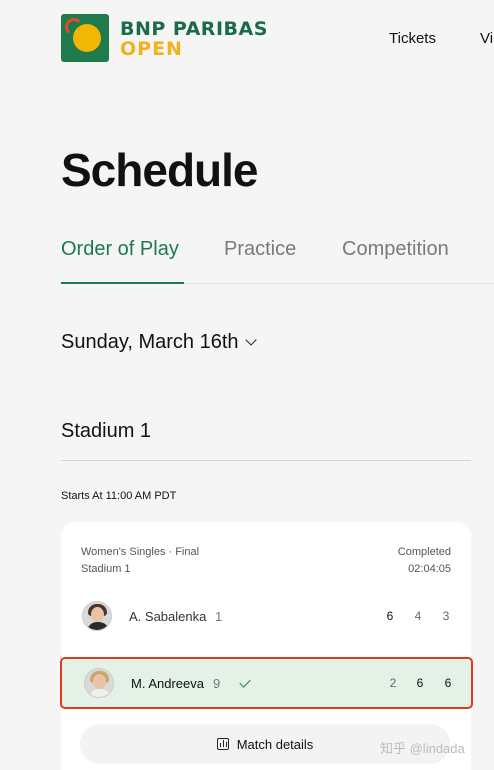  I want to click on date-dropdown: Sunday, March 16th, so click(159, 342).